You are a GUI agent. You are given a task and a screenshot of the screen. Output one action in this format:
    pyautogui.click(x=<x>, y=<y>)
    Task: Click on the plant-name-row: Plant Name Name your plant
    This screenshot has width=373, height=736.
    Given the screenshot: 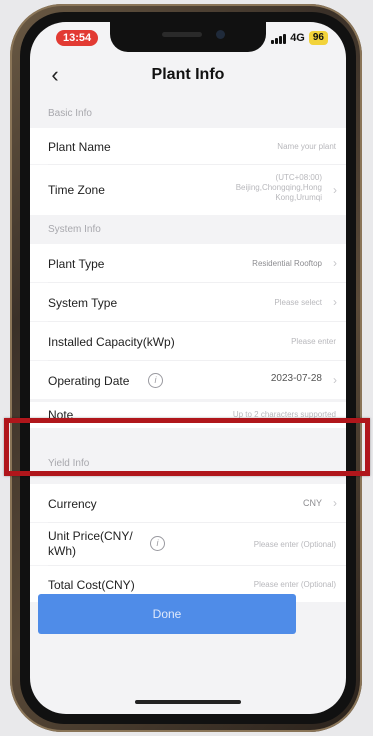 What is the action you would take?
    pyautogui.click(x=188, y=146)
    